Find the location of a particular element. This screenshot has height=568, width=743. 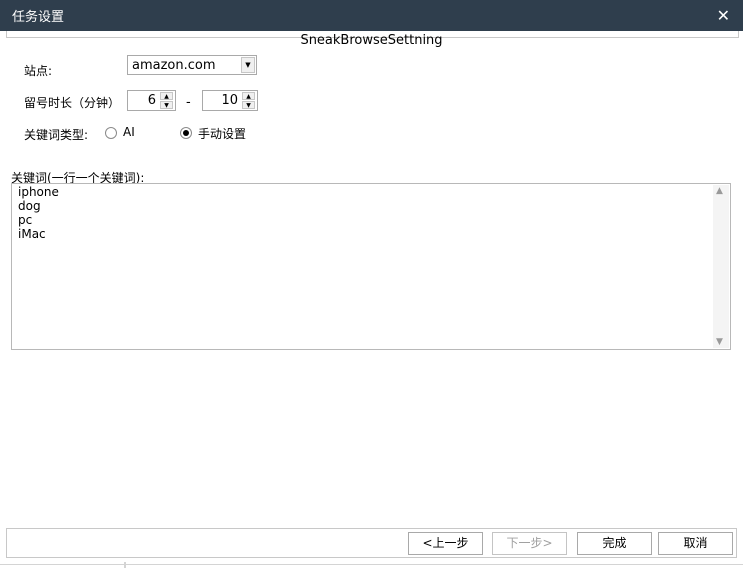

radio-manual-label: 手动设置 is located at coordinates (222, 133).